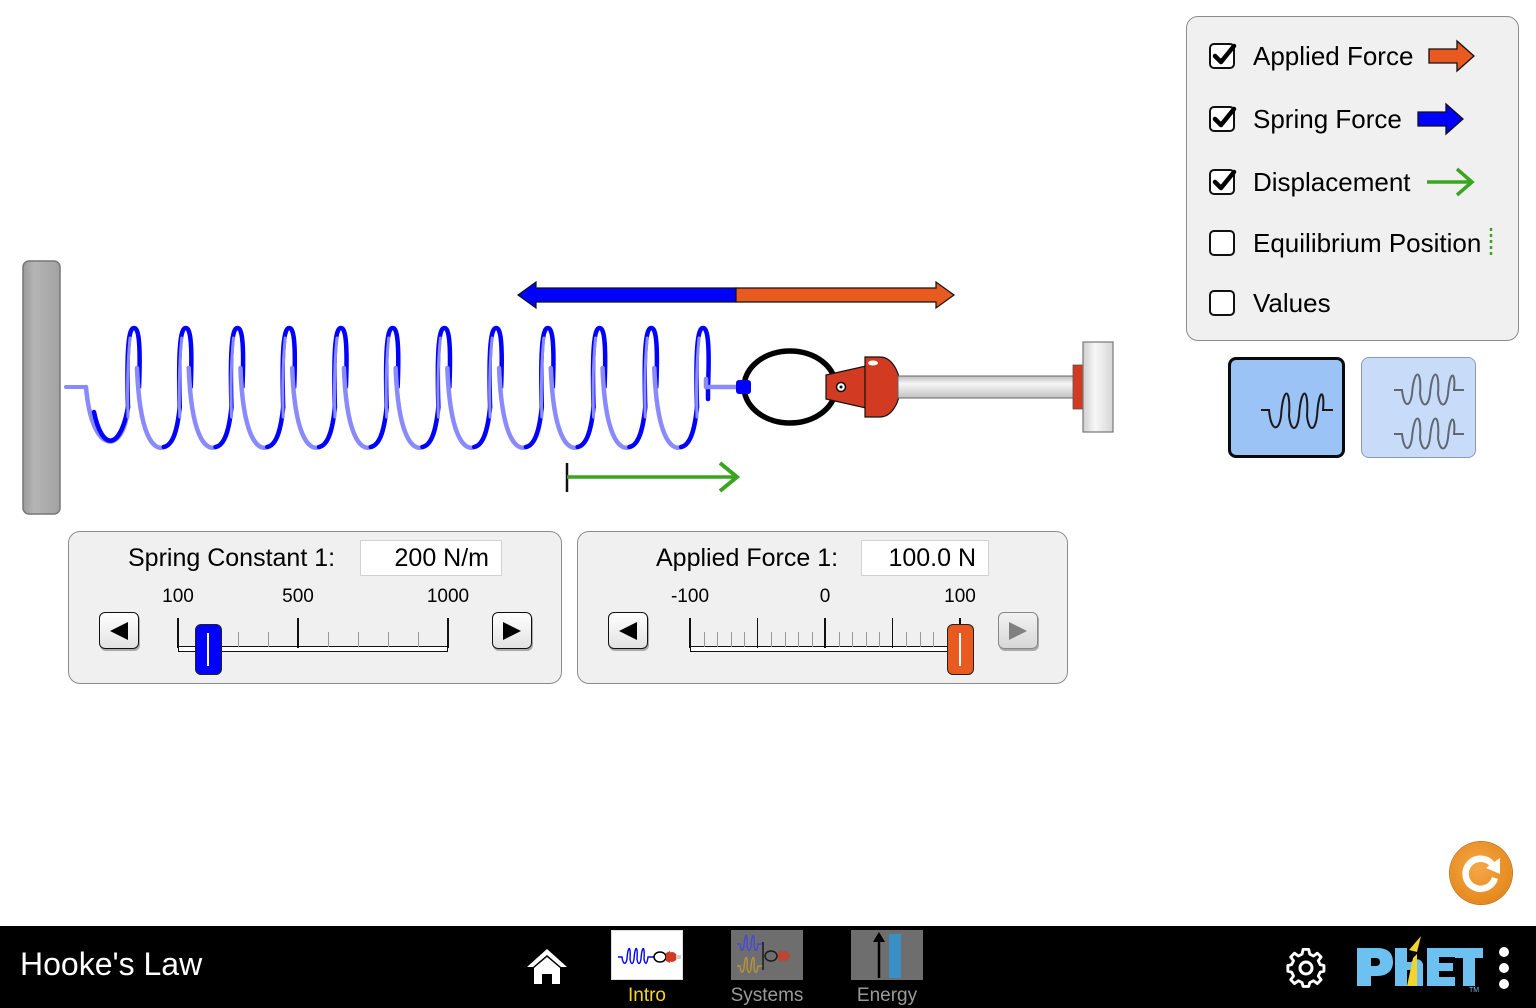 Image resolution: width=1536 pixels, height=1008 pixels. What do you see at coordinates (845, 295) in the screenshot?
I see `applied-force-arrow` at bounding box center [845, 295].